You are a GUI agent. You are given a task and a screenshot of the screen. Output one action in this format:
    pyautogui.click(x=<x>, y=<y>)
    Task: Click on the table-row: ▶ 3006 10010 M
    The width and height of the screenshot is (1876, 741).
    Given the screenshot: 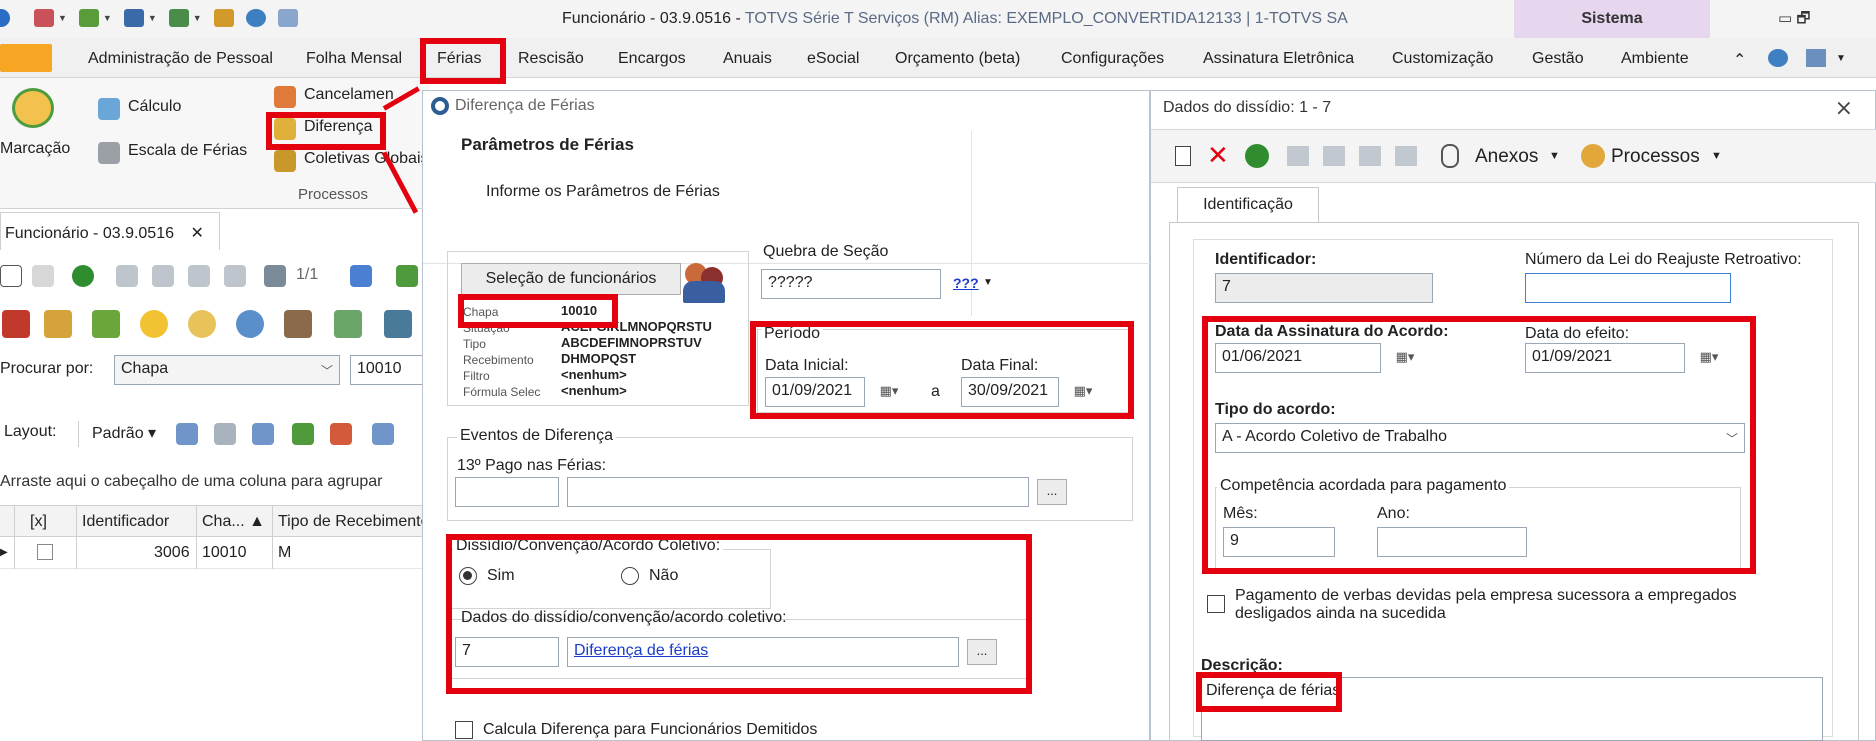 What is the action you would take?
    pyautogui.click(x=215, y=553)
    